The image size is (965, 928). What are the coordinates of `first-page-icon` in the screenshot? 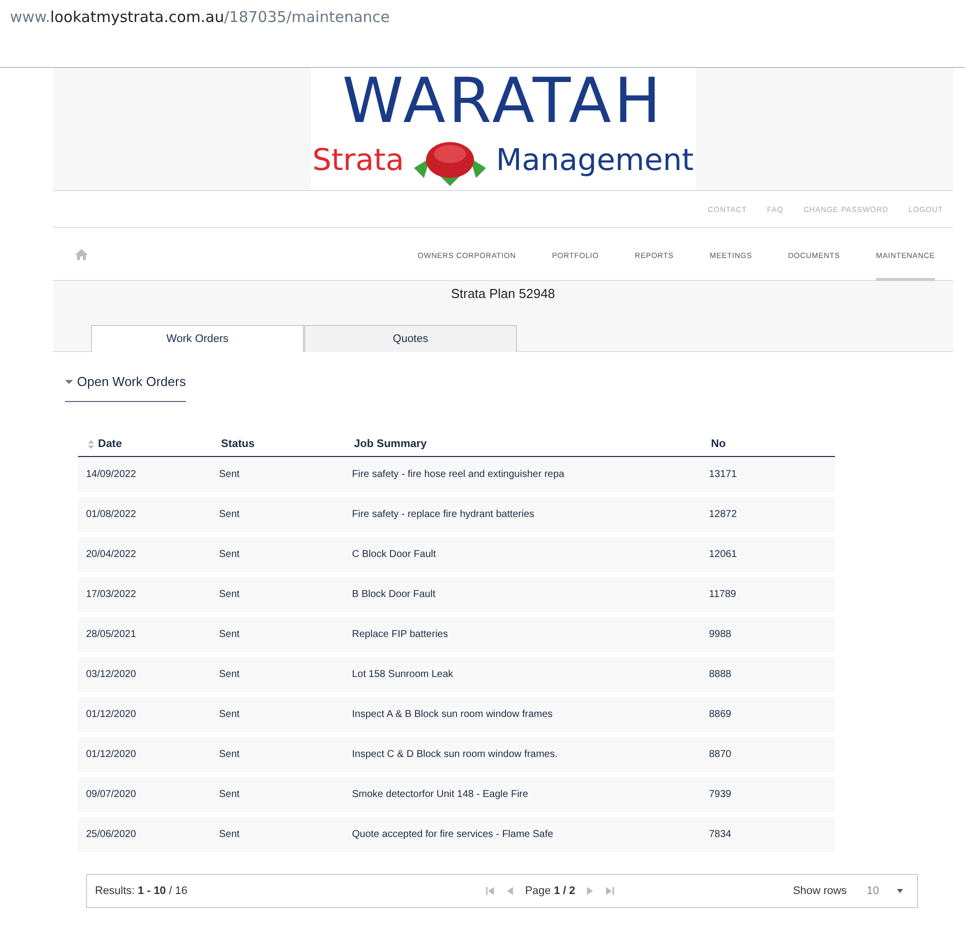 It's located at (490, 891).